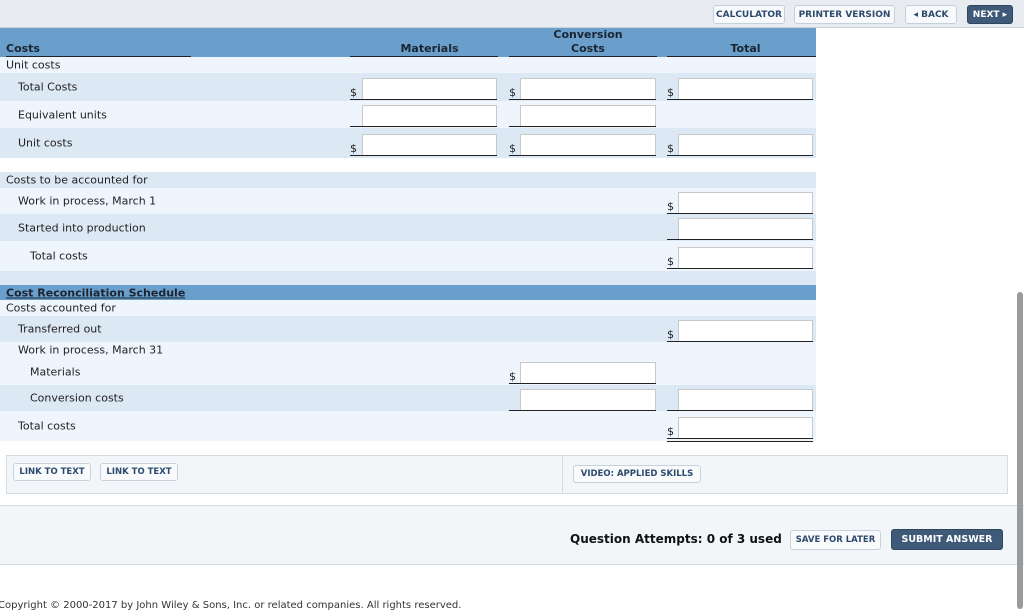  What do you see at coordinates (835, 540) in the screenshot?
I see `save-for-later-button: SAVE FOR LATER` at bounding box center [835, 540].